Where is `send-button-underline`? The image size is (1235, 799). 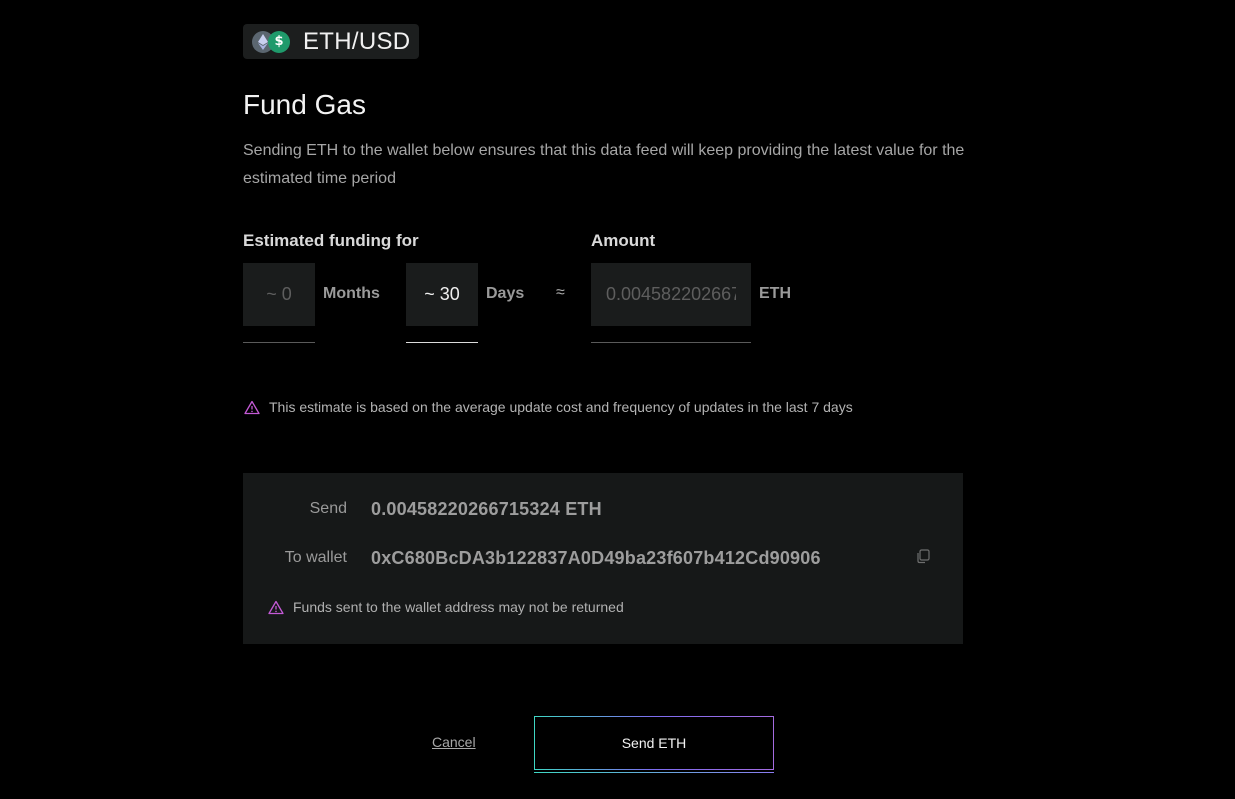 send-button-underline is located at coordinates (654, 772).